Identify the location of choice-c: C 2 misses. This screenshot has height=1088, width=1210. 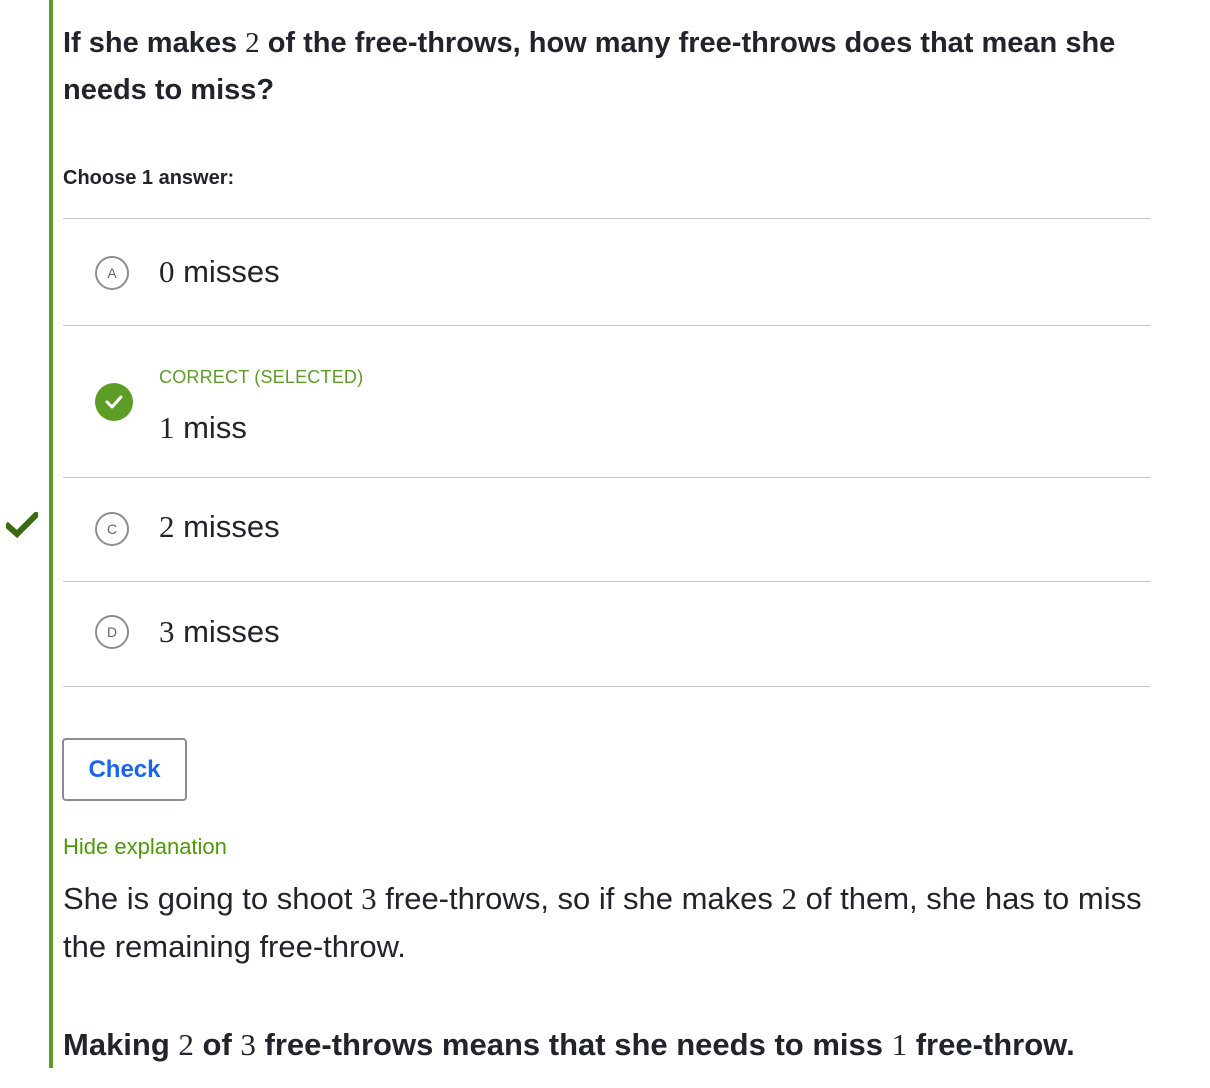
(606, 530).